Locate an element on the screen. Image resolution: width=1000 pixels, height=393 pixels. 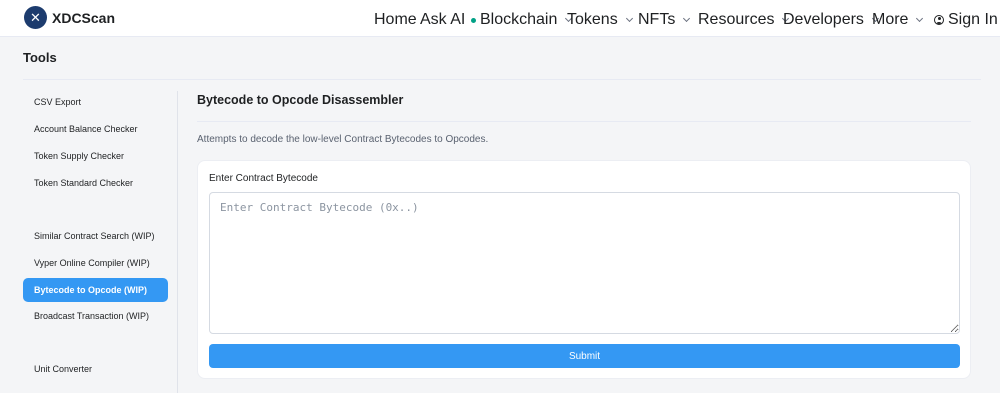
sidebar-item-label: Broadcast Transaction (WIP) is located at coordinates (92, 316).